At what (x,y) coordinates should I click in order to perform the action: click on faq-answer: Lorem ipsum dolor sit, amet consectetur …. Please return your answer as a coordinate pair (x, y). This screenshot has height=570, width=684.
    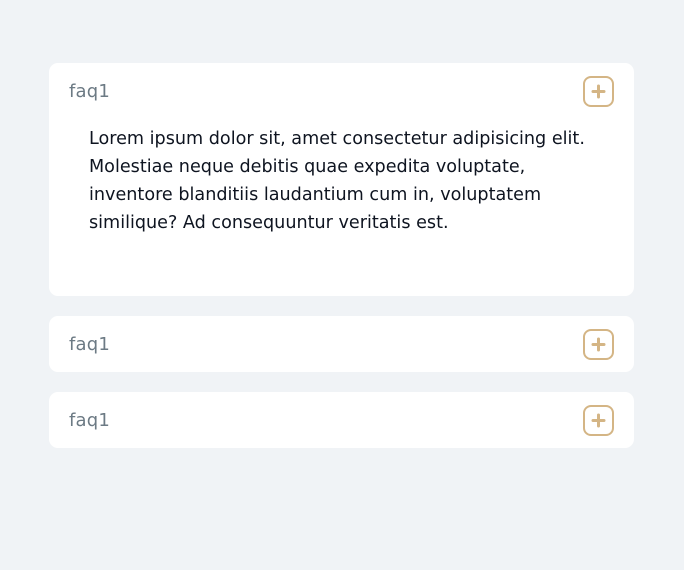
    Looking at the image, I should click on (337, 181).